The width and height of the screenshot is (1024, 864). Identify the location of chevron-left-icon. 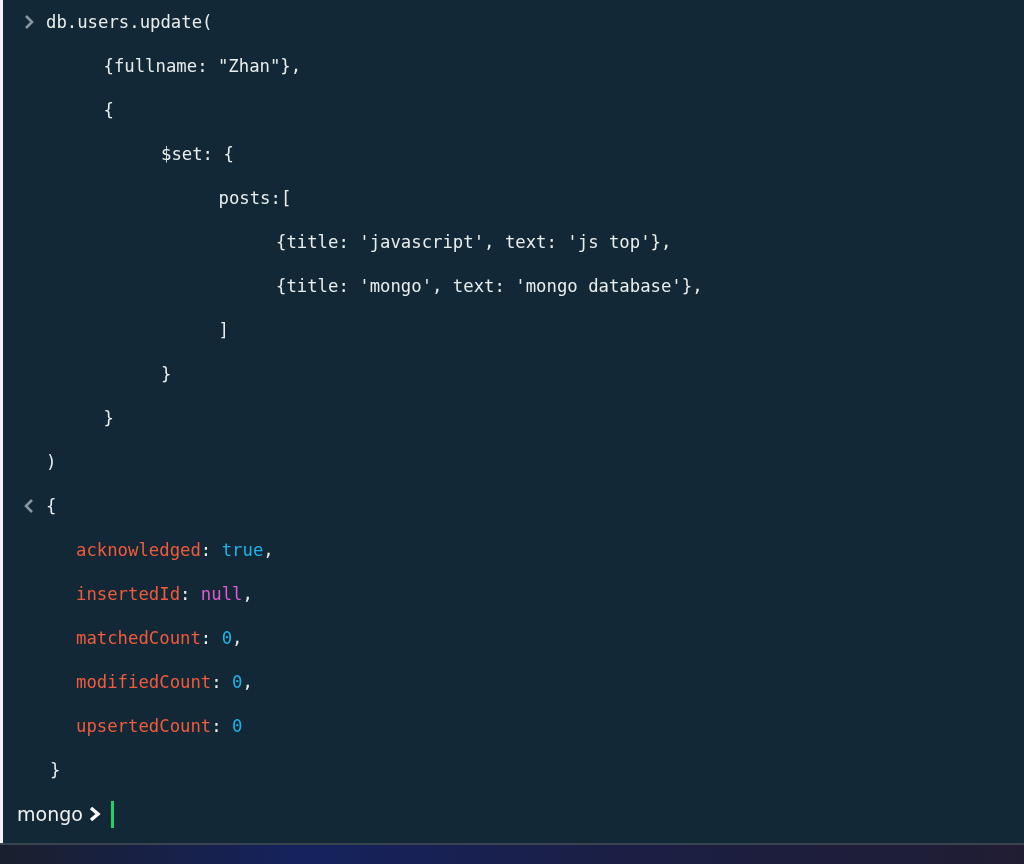
(29, 506).